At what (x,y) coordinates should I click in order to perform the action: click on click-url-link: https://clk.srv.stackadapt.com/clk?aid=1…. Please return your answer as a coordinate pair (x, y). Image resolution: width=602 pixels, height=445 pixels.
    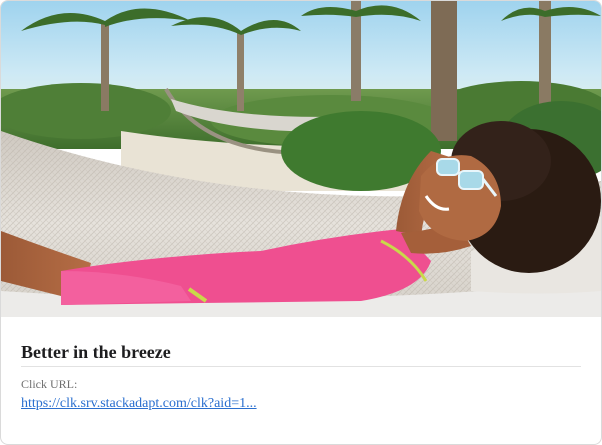
    Looking at the image, I should click on (139, 404).